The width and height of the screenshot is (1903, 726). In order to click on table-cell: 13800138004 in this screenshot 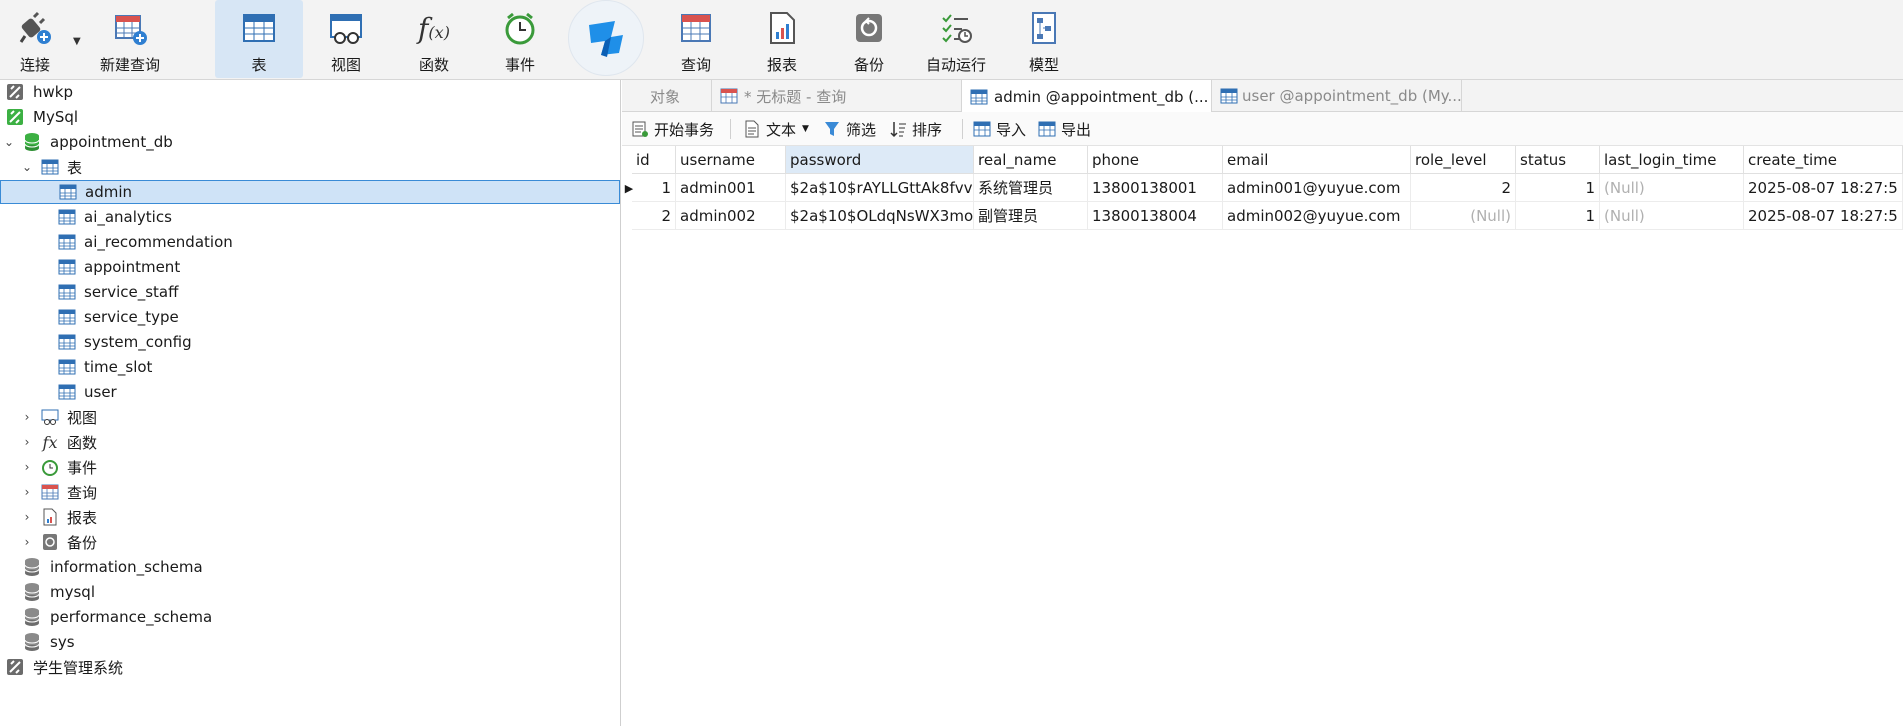, I will do `click(1155, 216)`.